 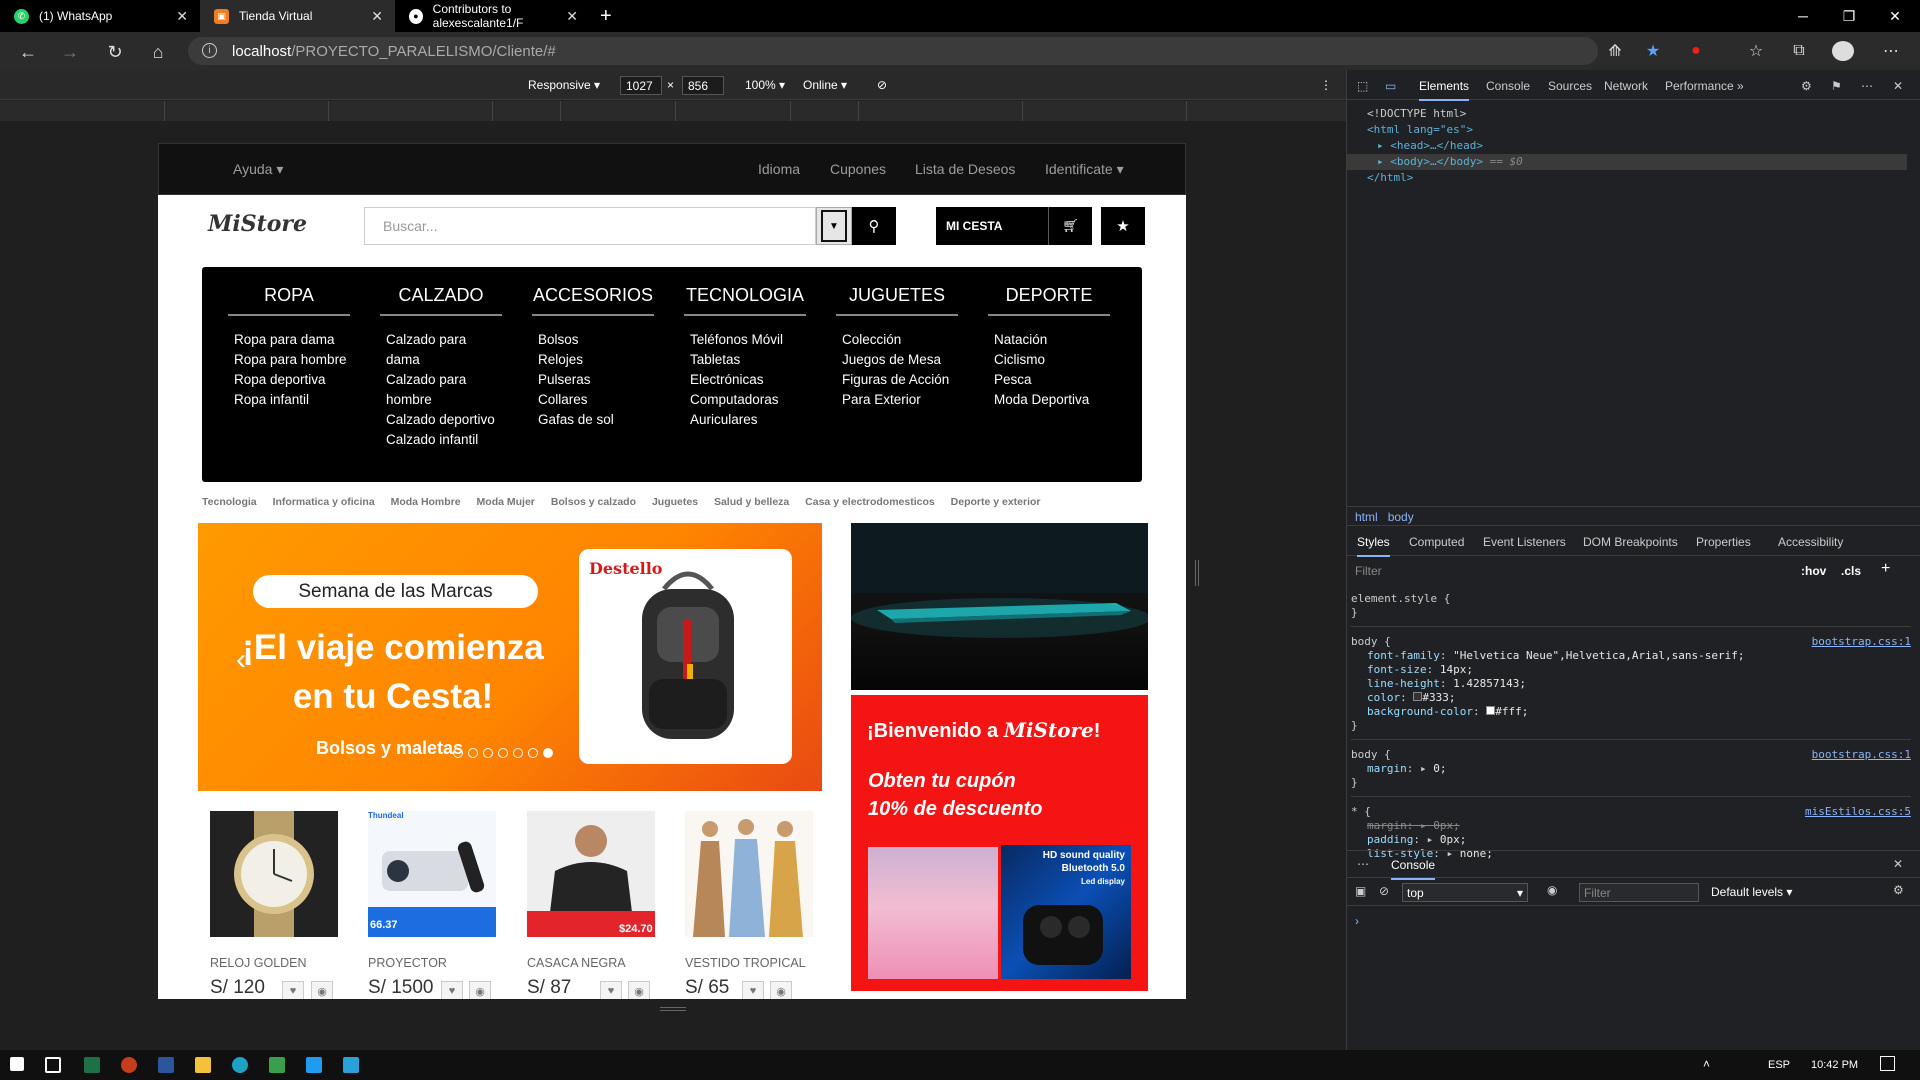 What do you see at coordinates (441, 440) in the screenshot?
I see `menu-item: Calzado infantil` at bounding box center [441, 440].